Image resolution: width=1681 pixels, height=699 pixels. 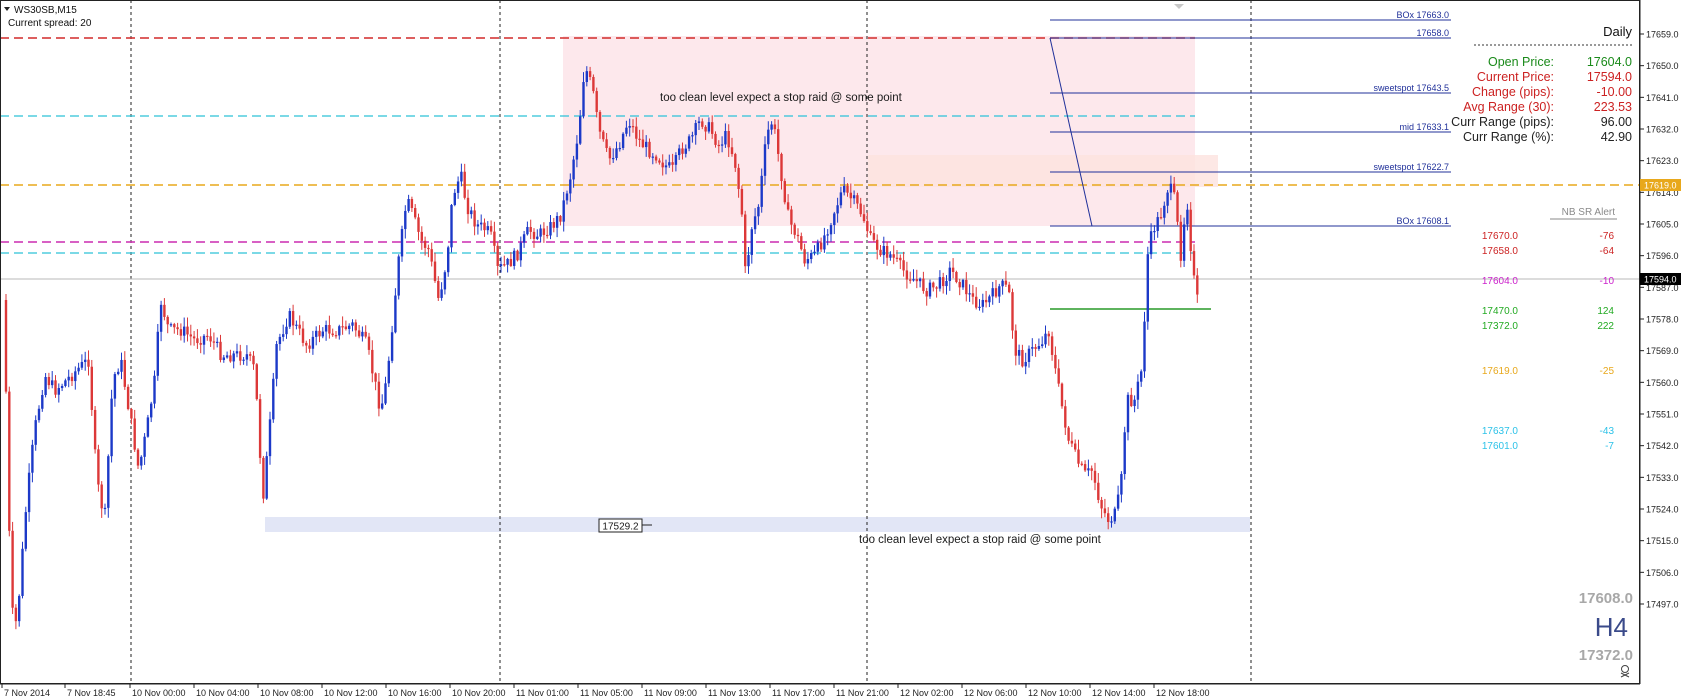 What do you see at coordinates (1662, 605) in the screenshot?
I see `price-tick-label: 17497.0` at bounding box center [1662, 605].